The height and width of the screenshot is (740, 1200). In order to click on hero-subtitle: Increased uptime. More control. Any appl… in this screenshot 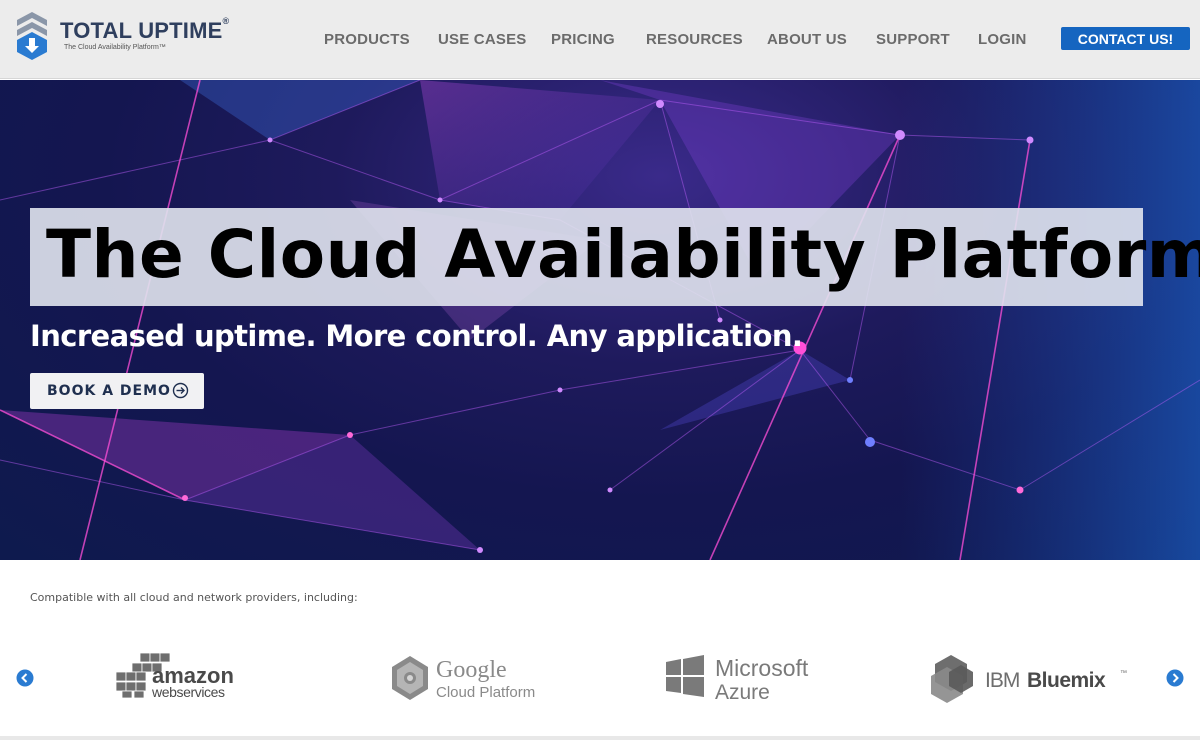, I will do `click(416, 336)`.